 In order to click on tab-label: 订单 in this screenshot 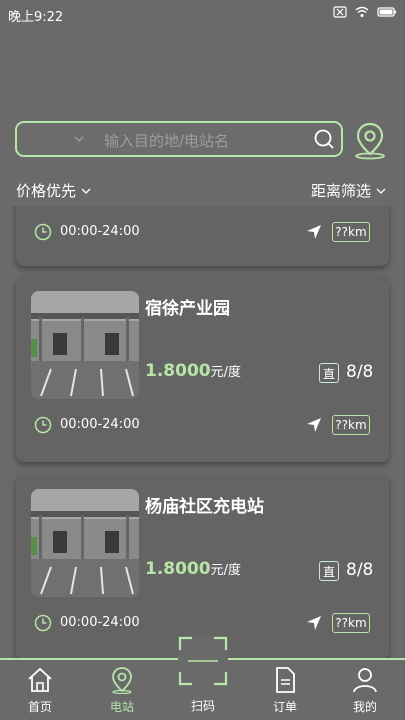, I will do `click(284, 707)`.